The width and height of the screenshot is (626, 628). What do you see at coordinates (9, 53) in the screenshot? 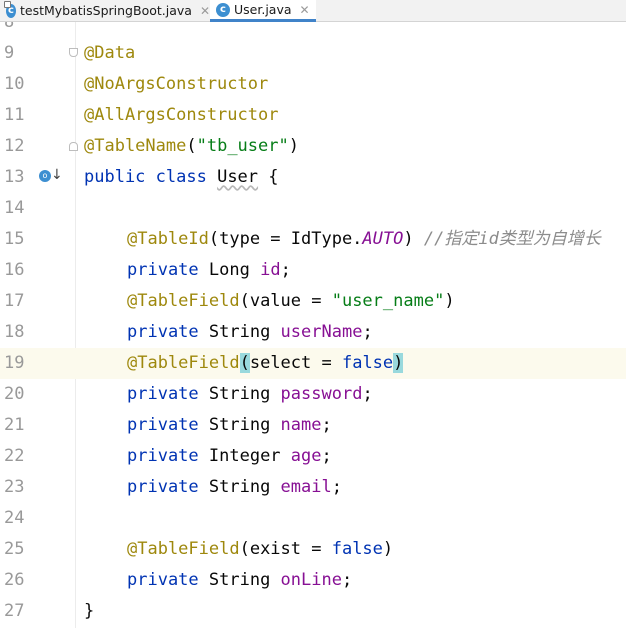
I see `line-number: 9` at bounding box center [9, 53].